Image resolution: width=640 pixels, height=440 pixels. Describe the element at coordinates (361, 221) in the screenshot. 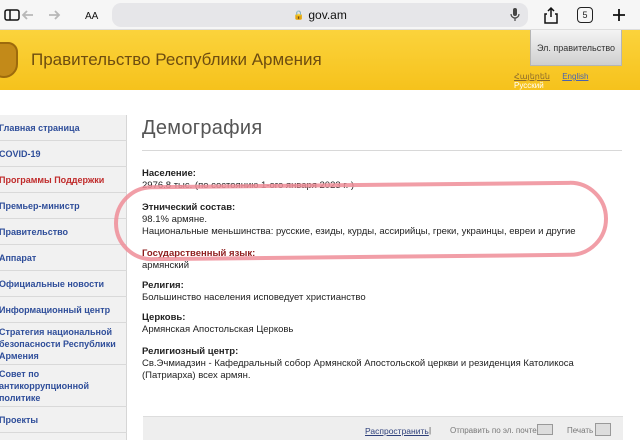

I see `hand-drawn-highlight-ellipse` at that location.